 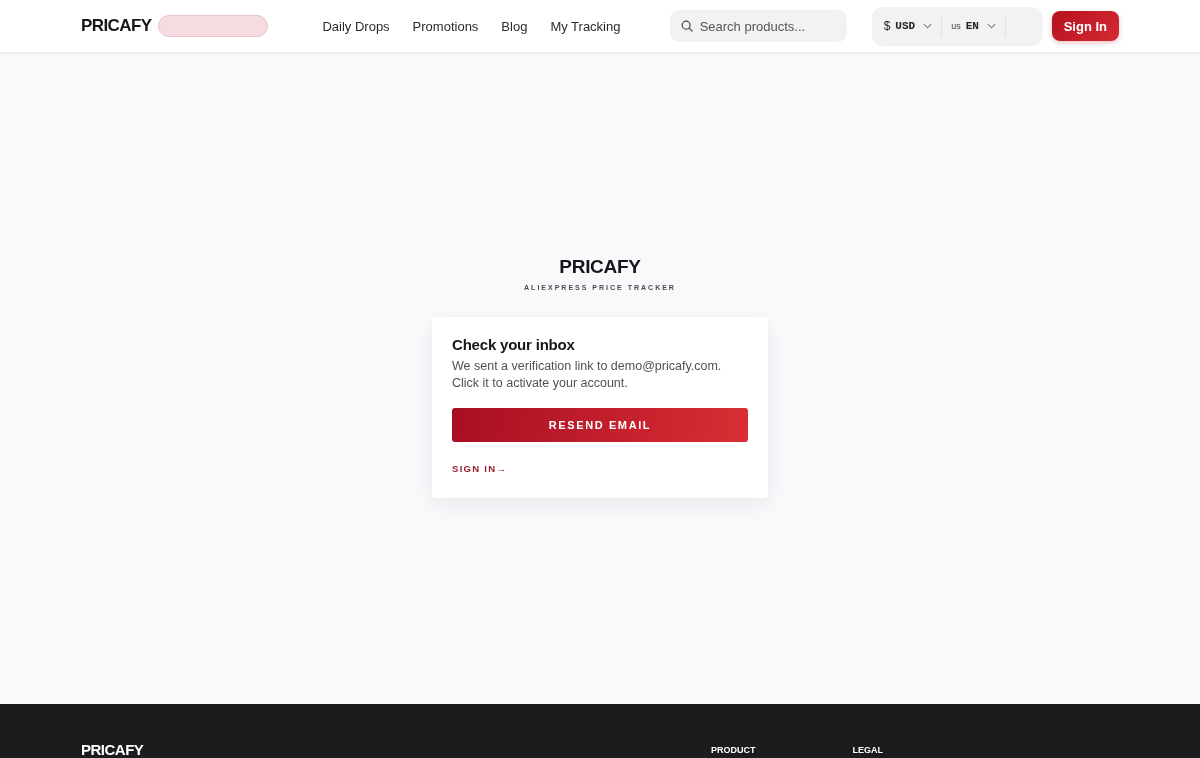 I want to click on nav-link: Promotions, so click(x=445, y=26).